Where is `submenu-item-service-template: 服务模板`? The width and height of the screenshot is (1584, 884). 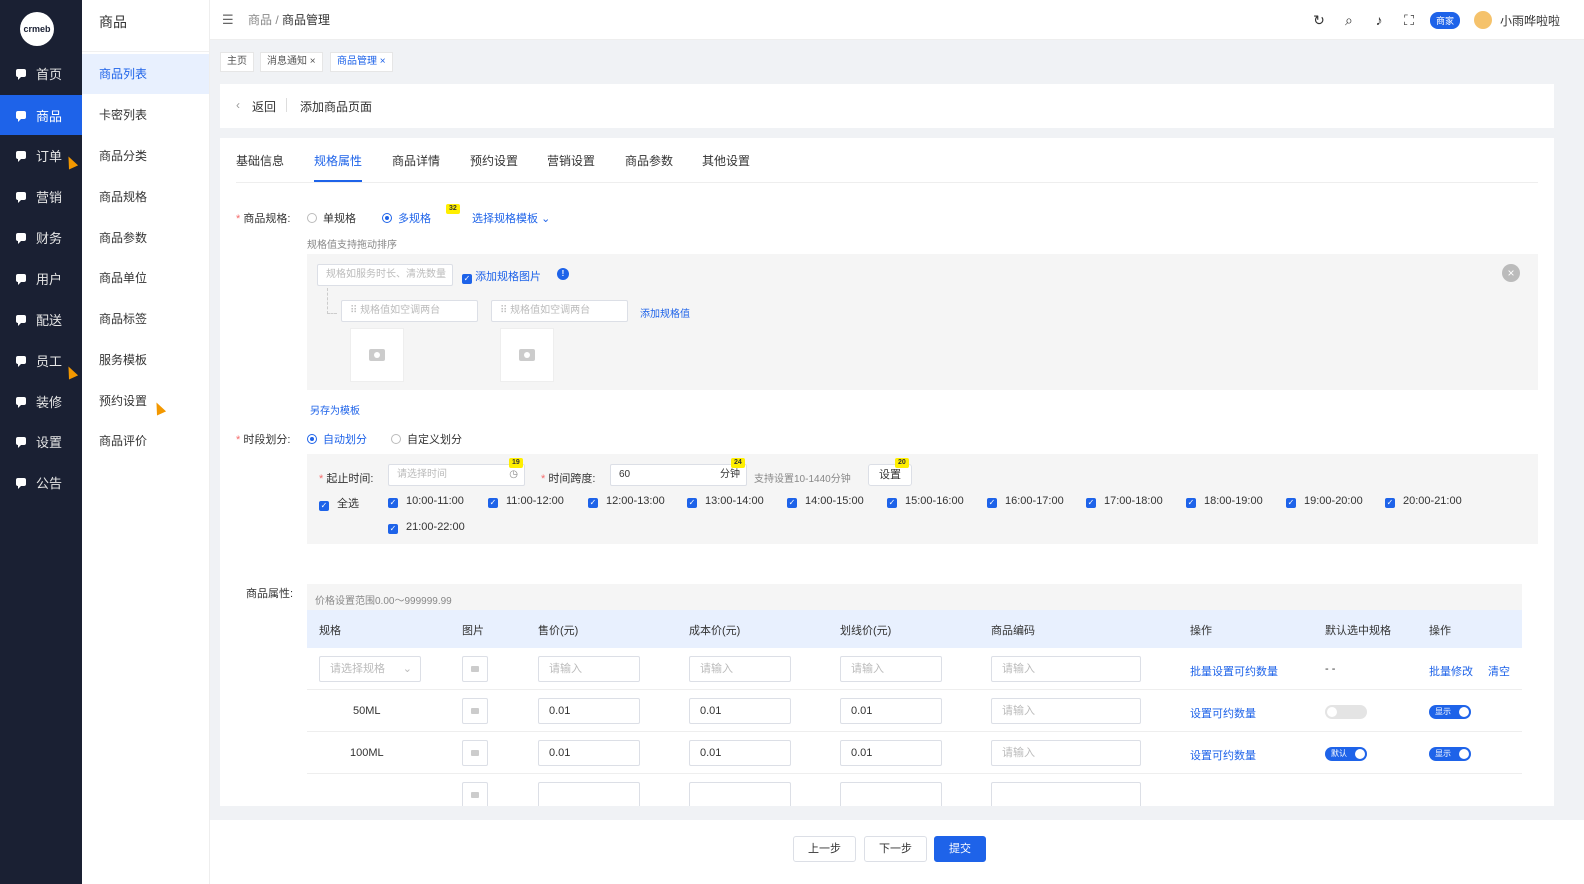
submenu-item-service-template: 服务模板 is located at coordinates (145, 360).